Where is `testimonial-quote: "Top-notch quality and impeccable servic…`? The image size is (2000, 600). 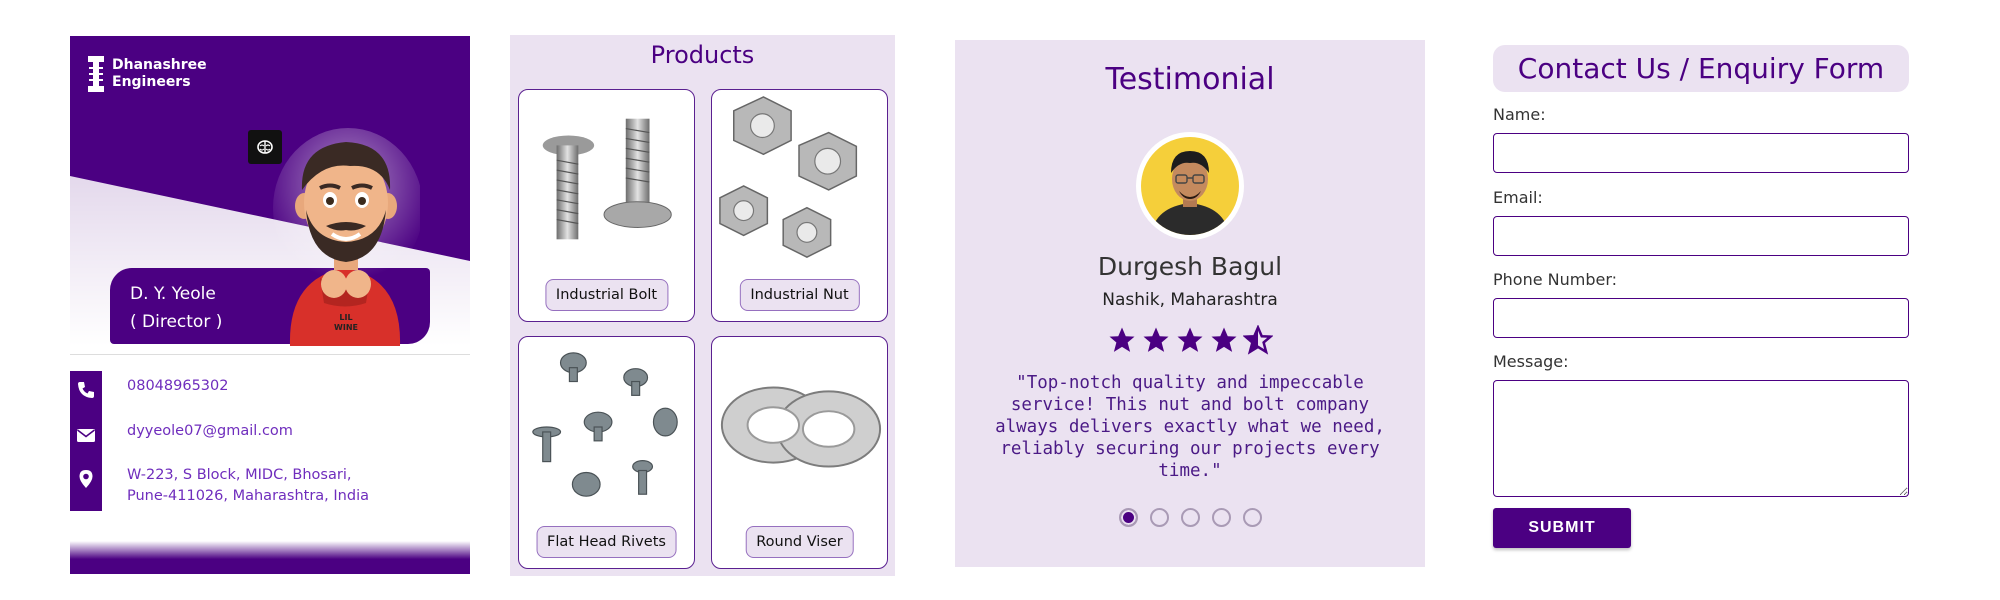 testimonial-quote: "Top-notch quality and impeccable servic… is located at coordinates (1190, 427).